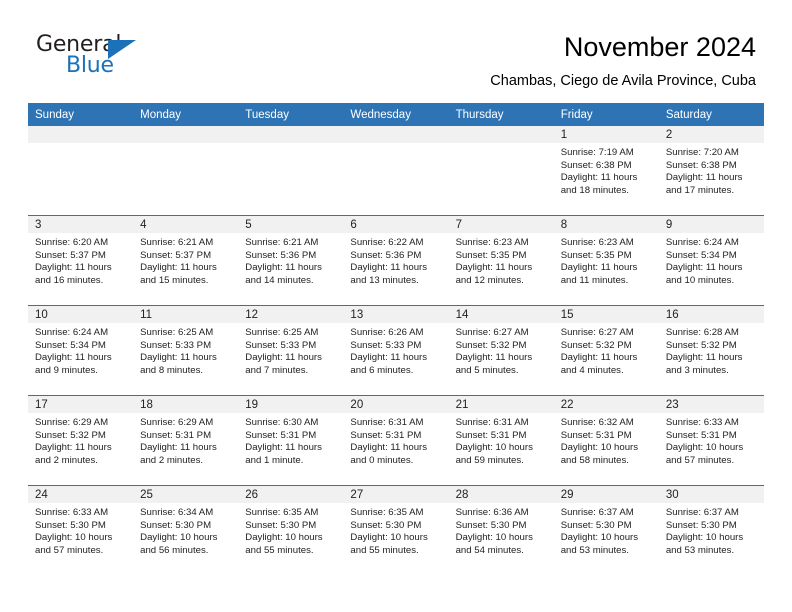 The height and width of the screenshot is (612, 792). I want to click on day-number: 27, so click(396, 494).